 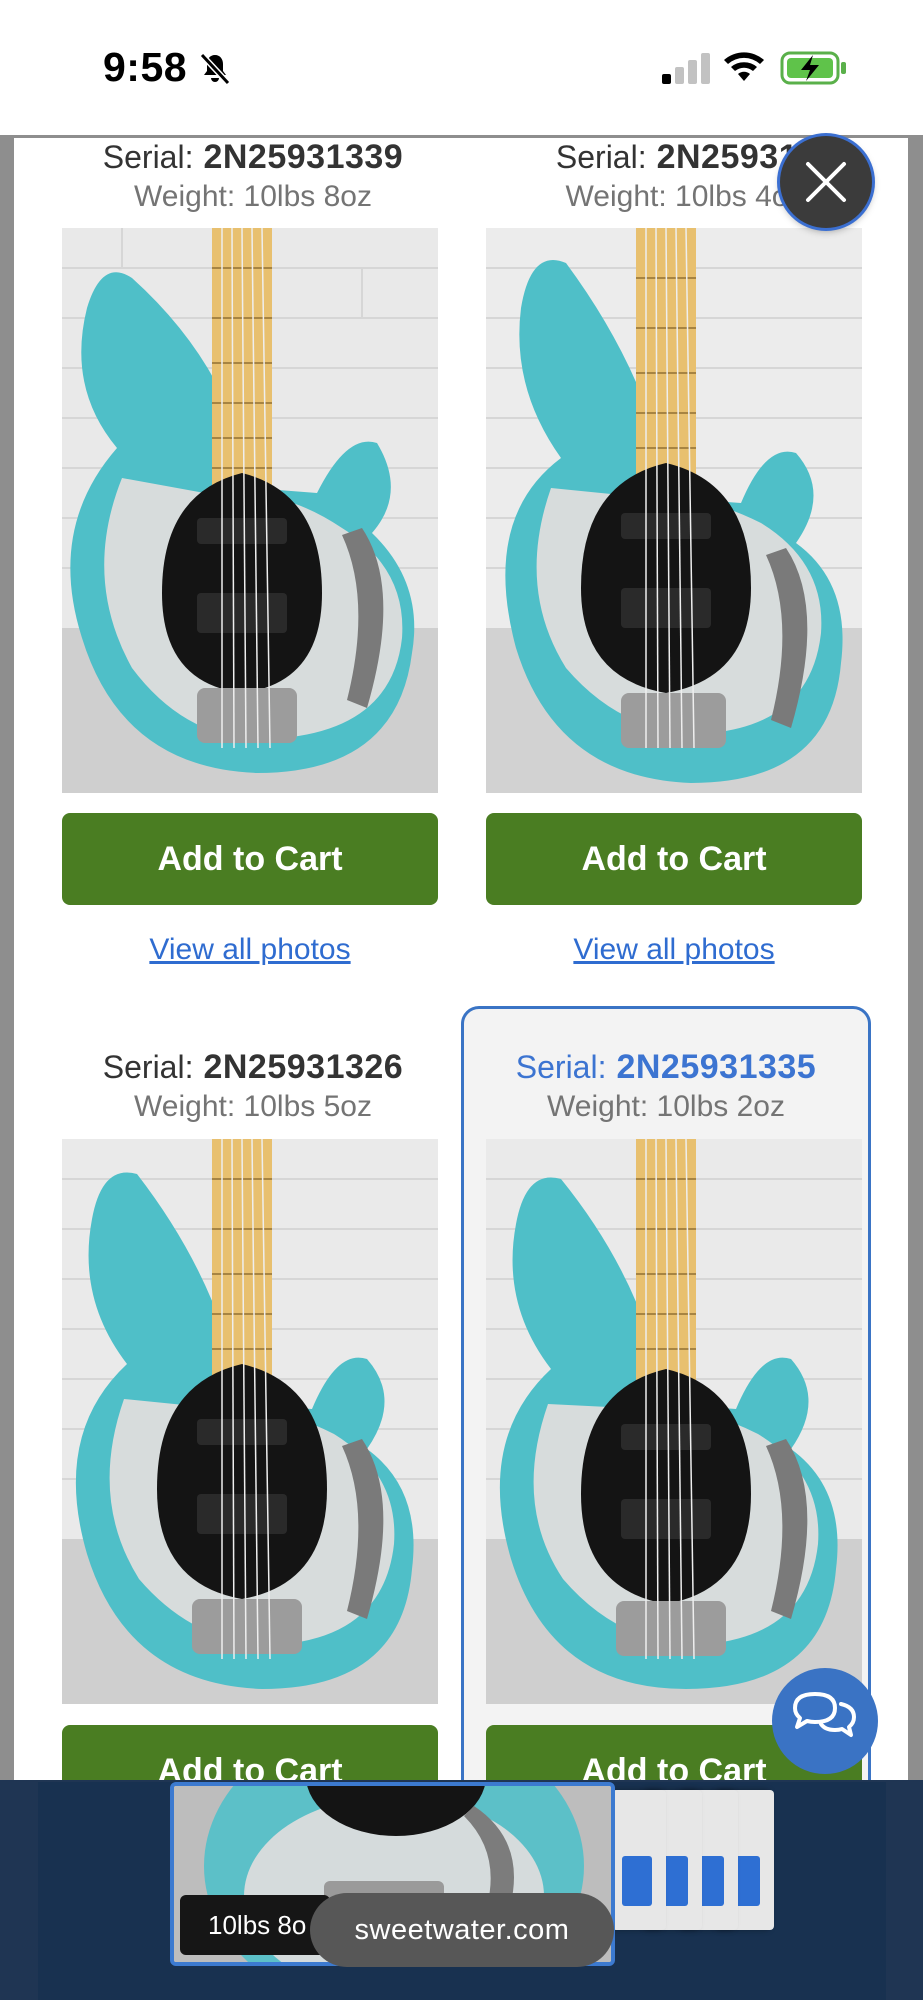 I want to click on chat-bubbles-icon, so click(x=824, y=1714).